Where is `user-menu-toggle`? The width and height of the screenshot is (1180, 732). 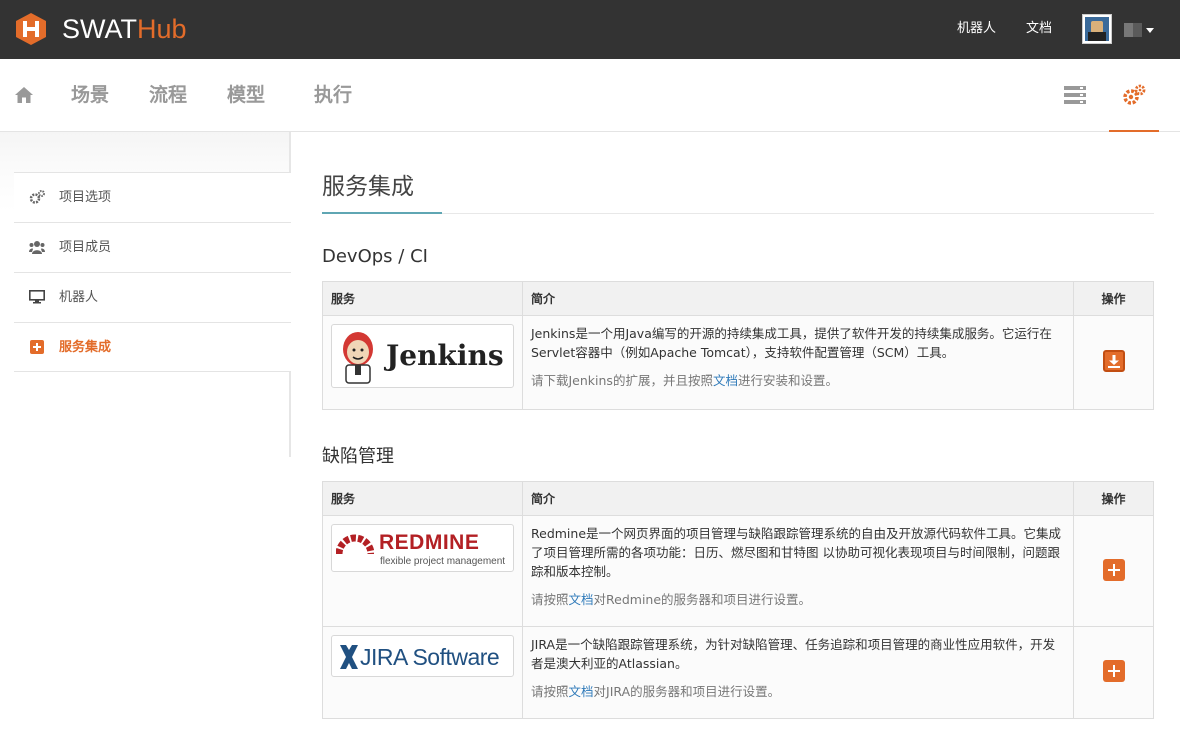 user-menu-toggle is located at coordinates (1140, 30).